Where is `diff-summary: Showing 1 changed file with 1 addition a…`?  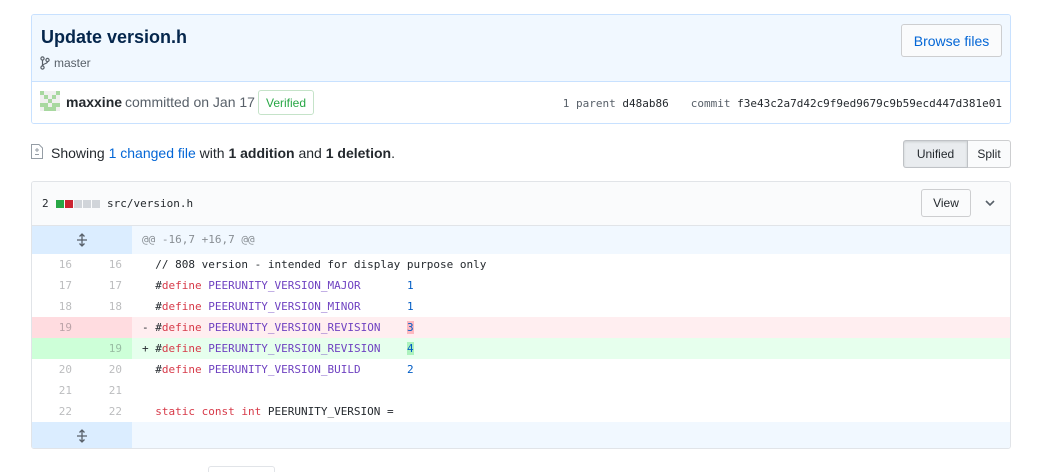 diff-summary: Showing 1 changed file with 1 addition a… is located at coordinates (223, 153).